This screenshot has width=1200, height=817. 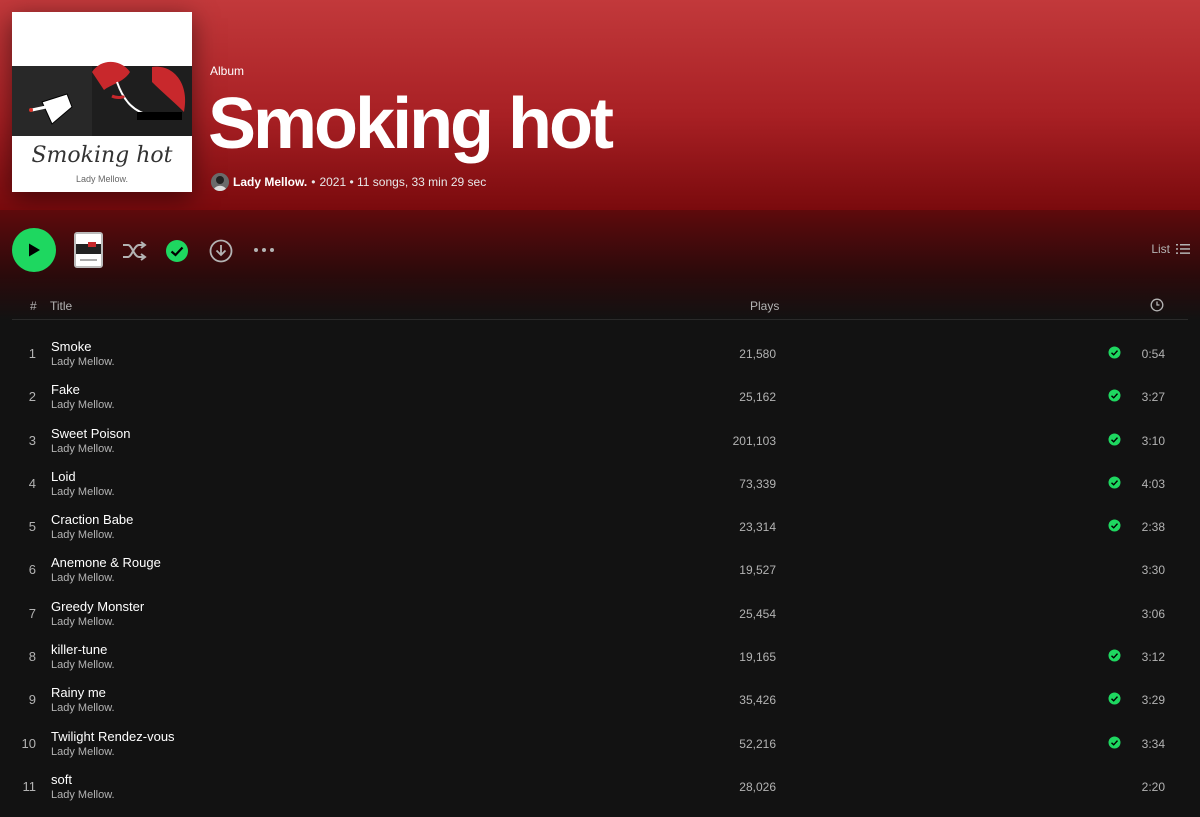 I want to click on track-duration: 3:29, so click(x=1153, y=700).